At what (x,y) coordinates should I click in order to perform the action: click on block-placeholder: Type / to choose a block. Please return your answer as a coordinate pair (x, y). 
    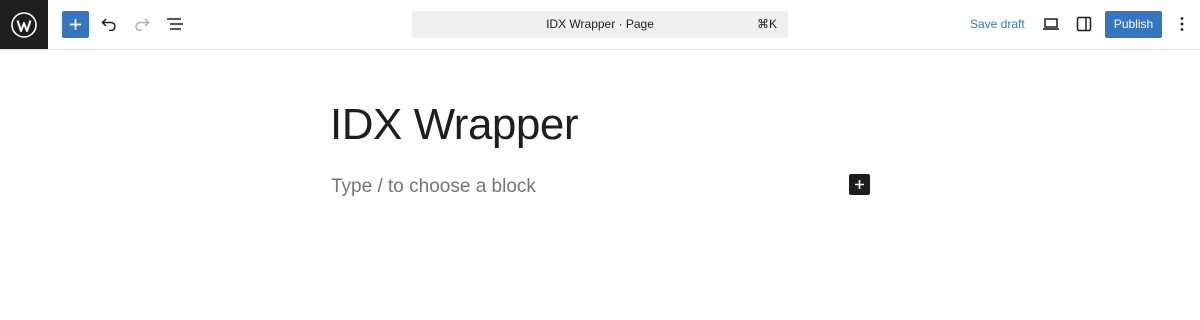
    Looking at the image, I should click on (433, 187).